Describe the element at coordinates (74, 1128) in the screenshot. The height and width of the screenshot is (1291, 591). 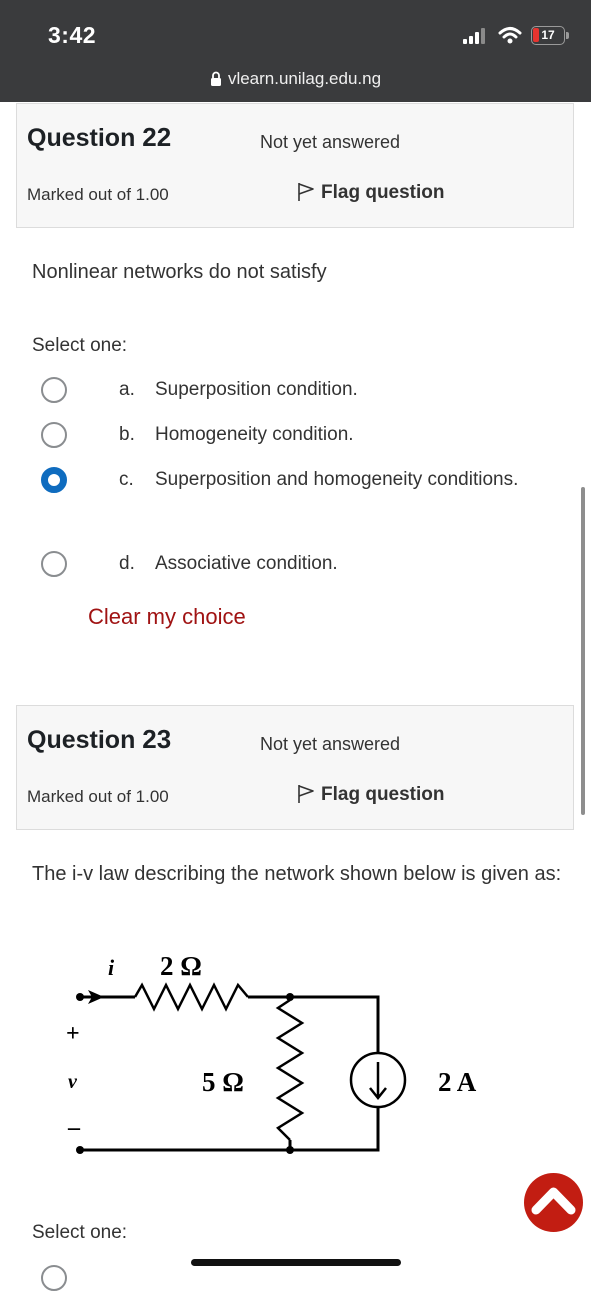
I see `minus-sign: –` at that location.